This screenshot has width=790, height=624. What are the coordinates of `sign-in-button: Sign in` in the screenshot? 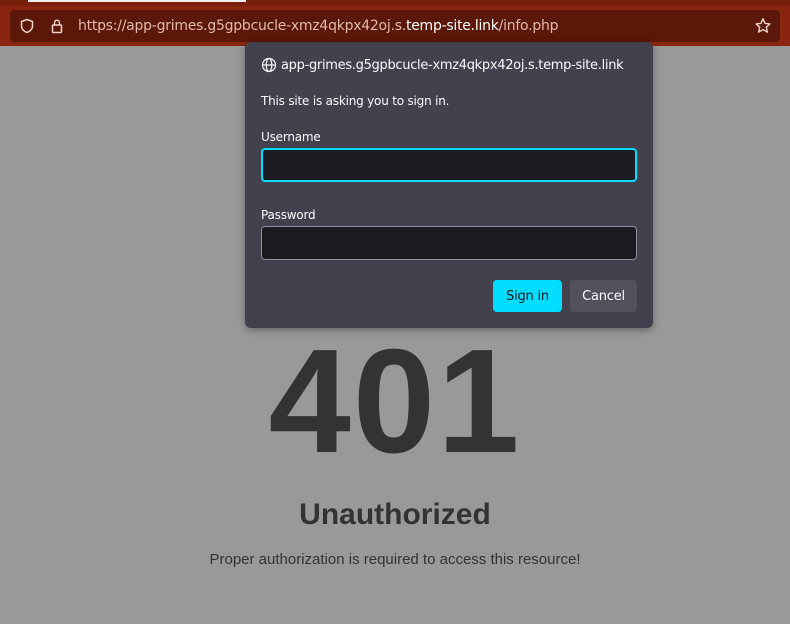 It's located at (527, 296).